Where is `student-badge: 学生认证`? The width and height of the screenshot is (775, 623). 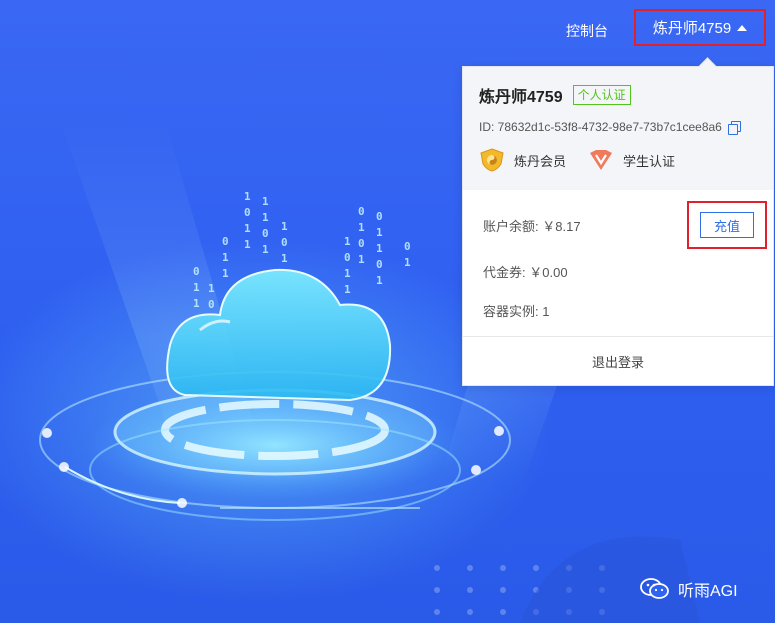 student-badge: 学生认证 is located at coordinates (631, 160).